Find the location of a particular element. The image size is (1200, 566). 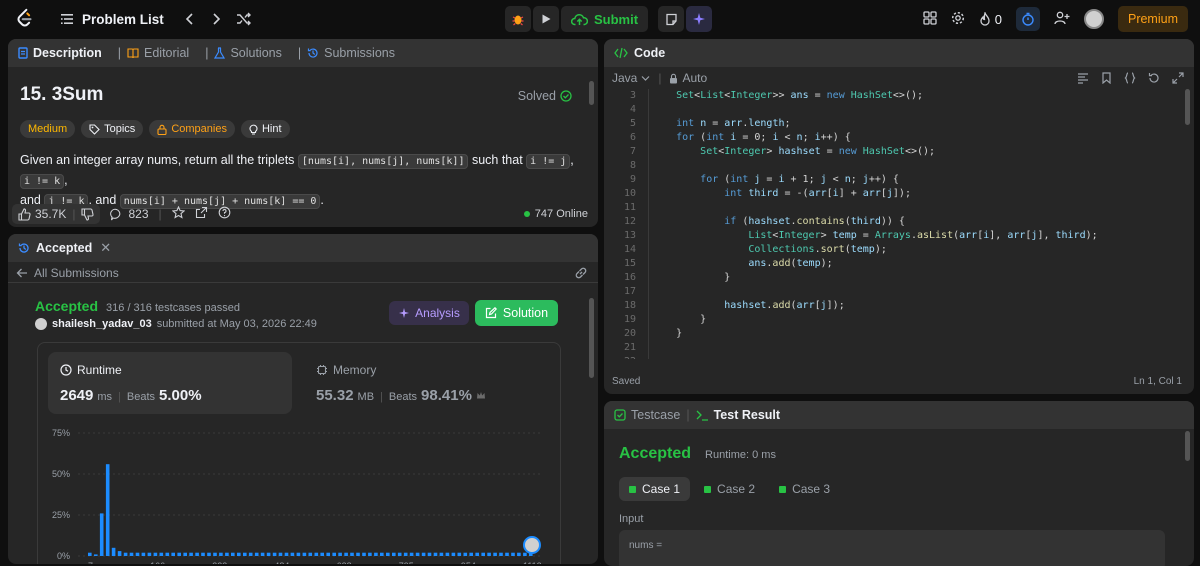

reset-icon is located at coordinates (1154, 79).